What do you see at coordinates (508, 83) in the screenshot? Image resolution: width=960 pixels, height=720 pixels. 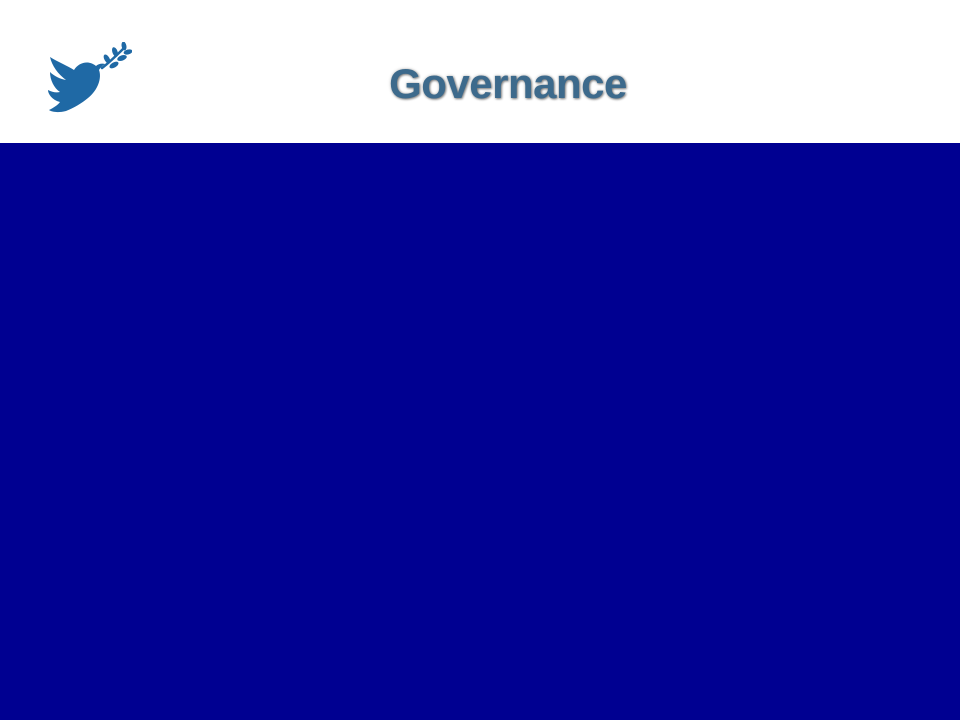 I see `slide-title: Governance` at bounding box center [508, 83].